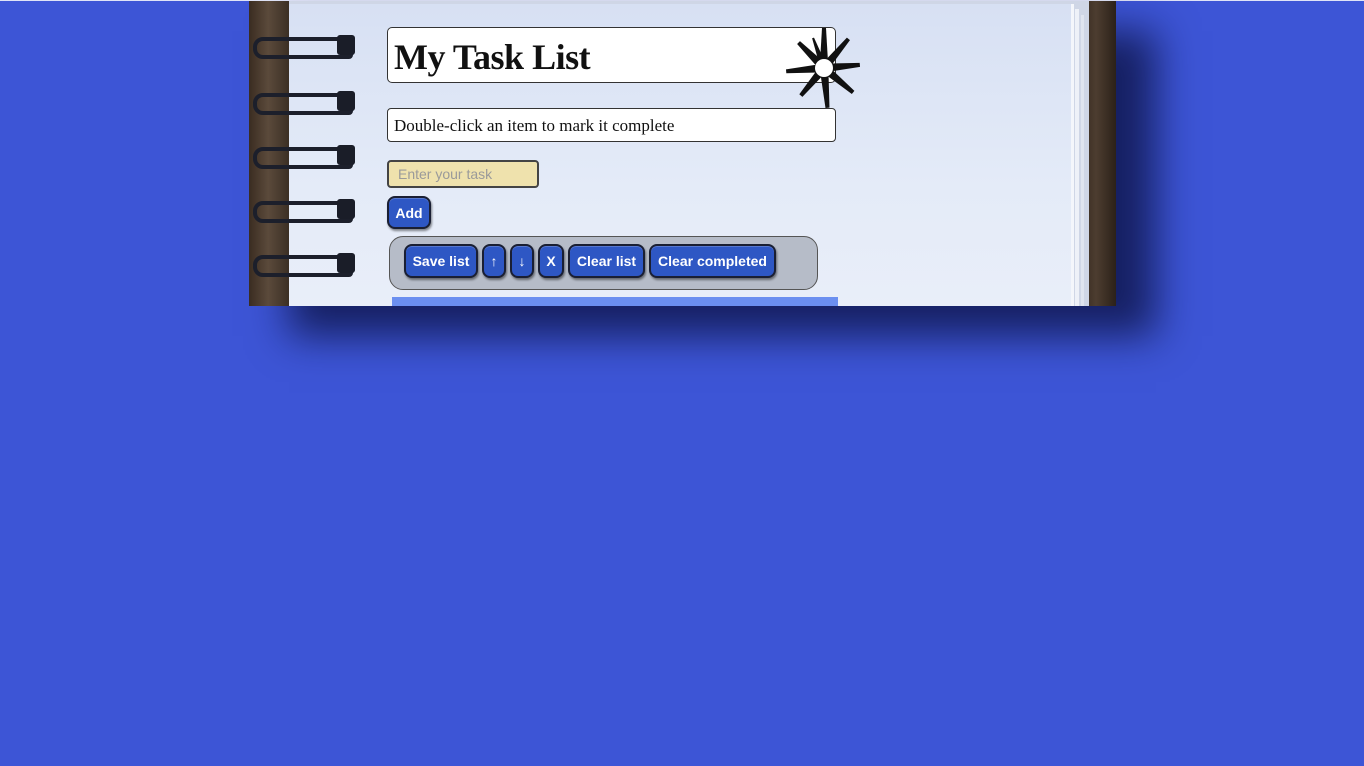 Image resolution: width=1364 pixels, height=766 pixels. What do you see at coordinates (492, 57) in the screenshot?
I see `page-title: My Task List` at bounding box center [492, 57].